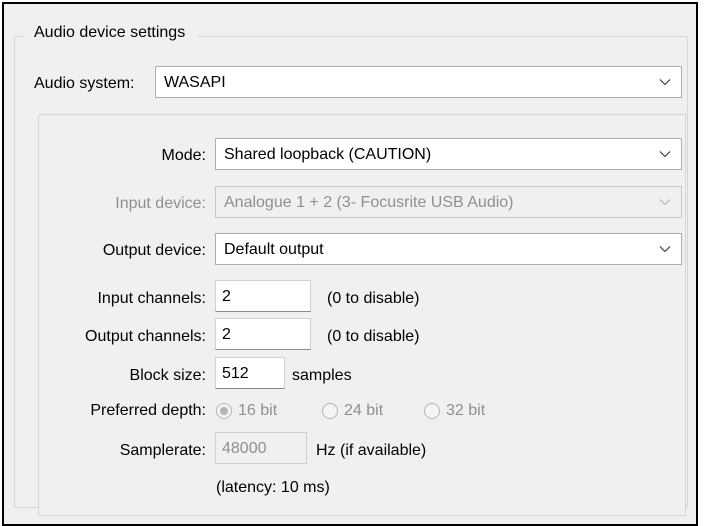  What do you see at coordinates (330, 411) in the screenshot?
I see `depth-24bit-radio` at bounding box center [330, 411].